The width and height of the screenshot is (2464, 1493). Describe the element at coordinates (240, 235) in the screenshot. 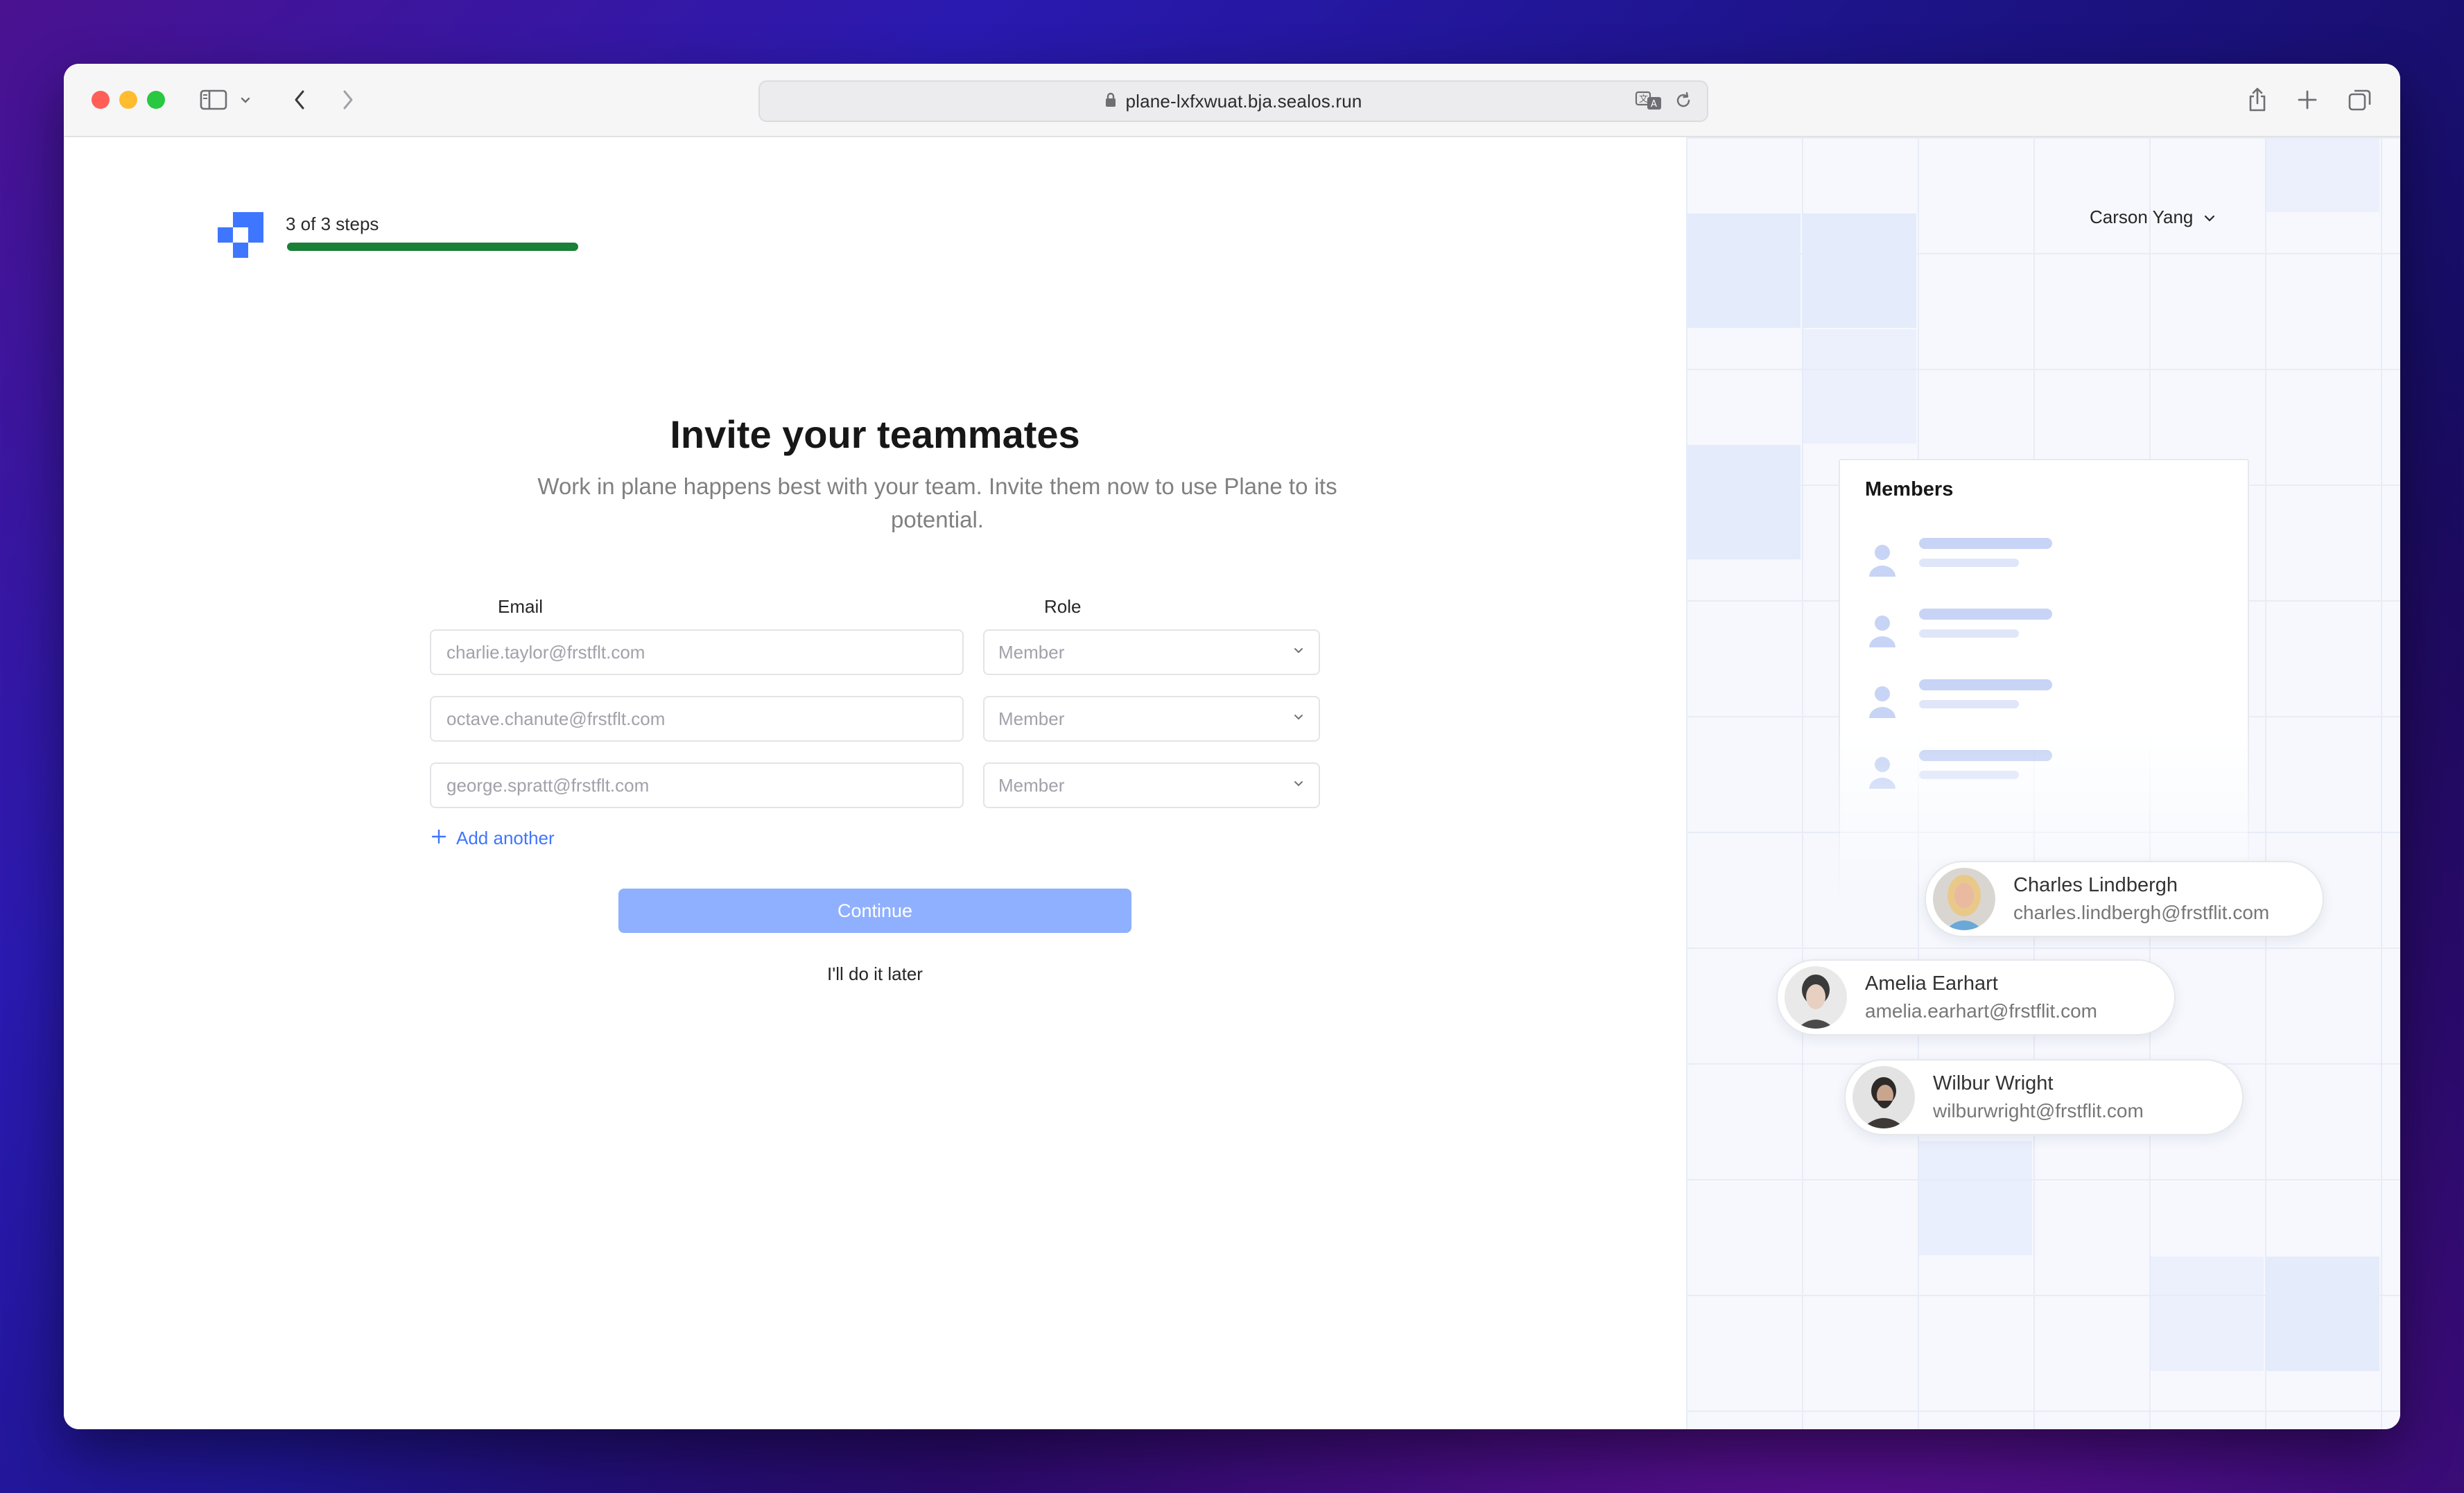

I see `plane-logo` at that location.